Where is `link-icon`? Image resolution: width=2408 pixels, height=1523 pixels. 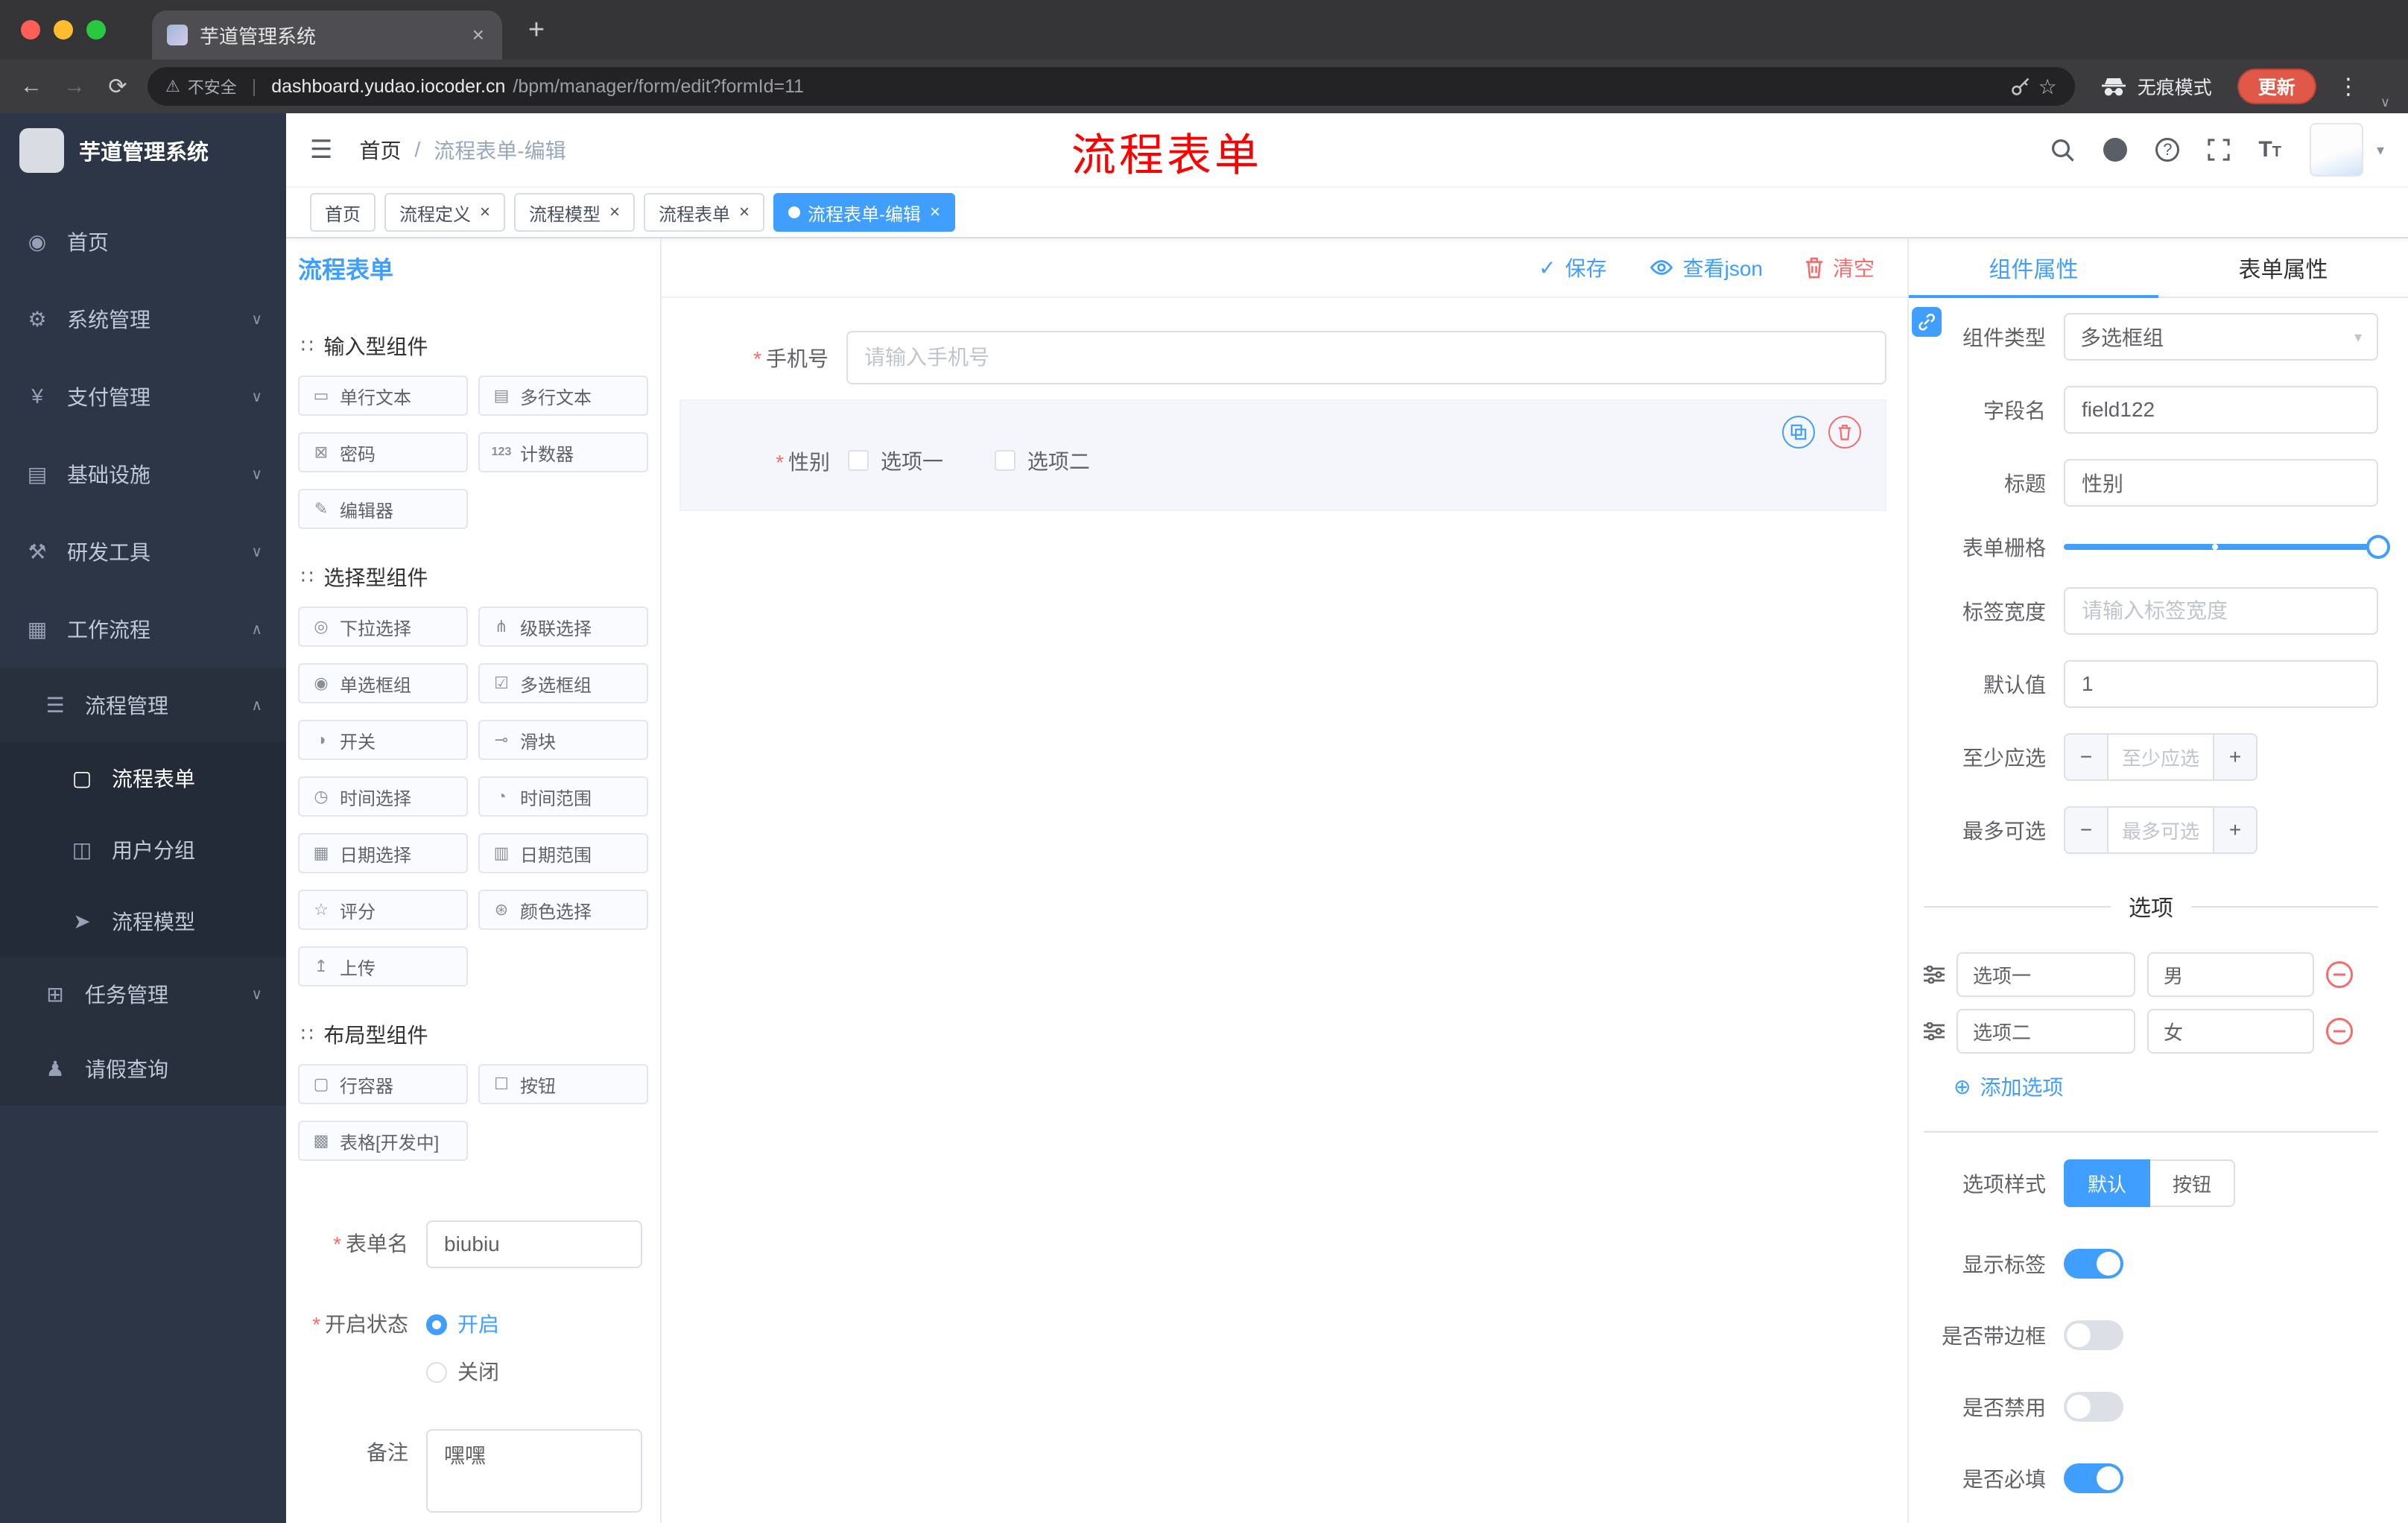
link-icon is located at coordinates (1927, 322).